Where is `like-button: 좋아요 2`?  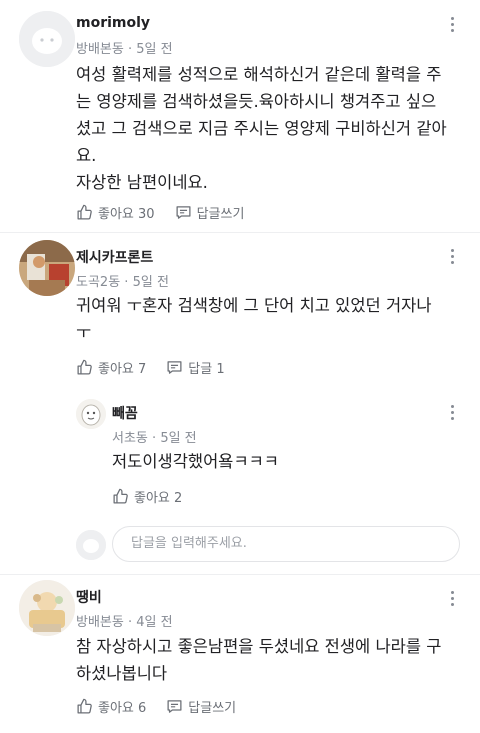
like-button: 좋아요 2 is located at coordinates (147, 496).